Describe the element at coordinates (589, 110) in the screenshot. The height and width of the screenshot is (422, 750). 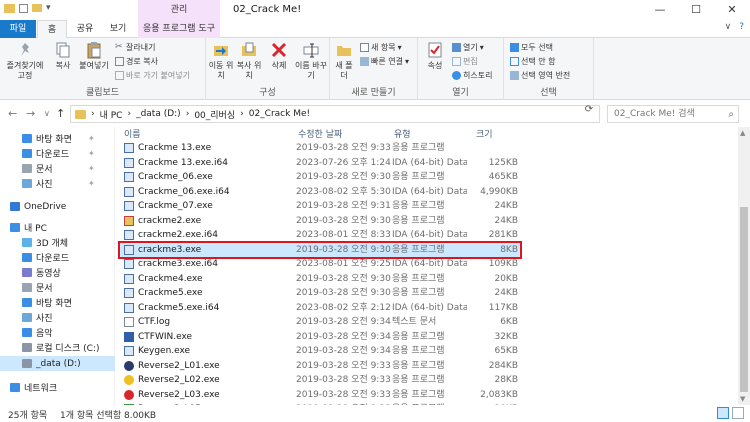
I see `refresh-icon: ⟳` at that location.